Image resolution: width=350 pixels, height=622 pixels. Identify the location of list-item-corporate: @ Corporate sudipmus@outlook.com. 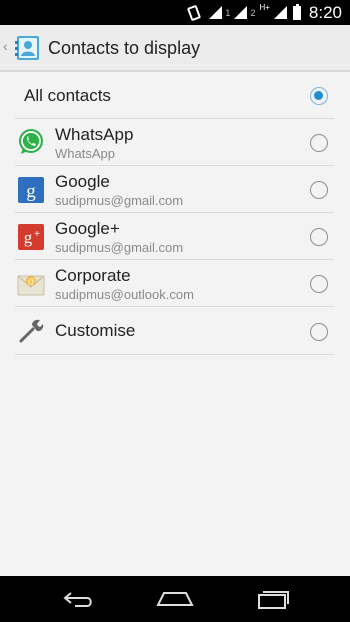
(174, 283).